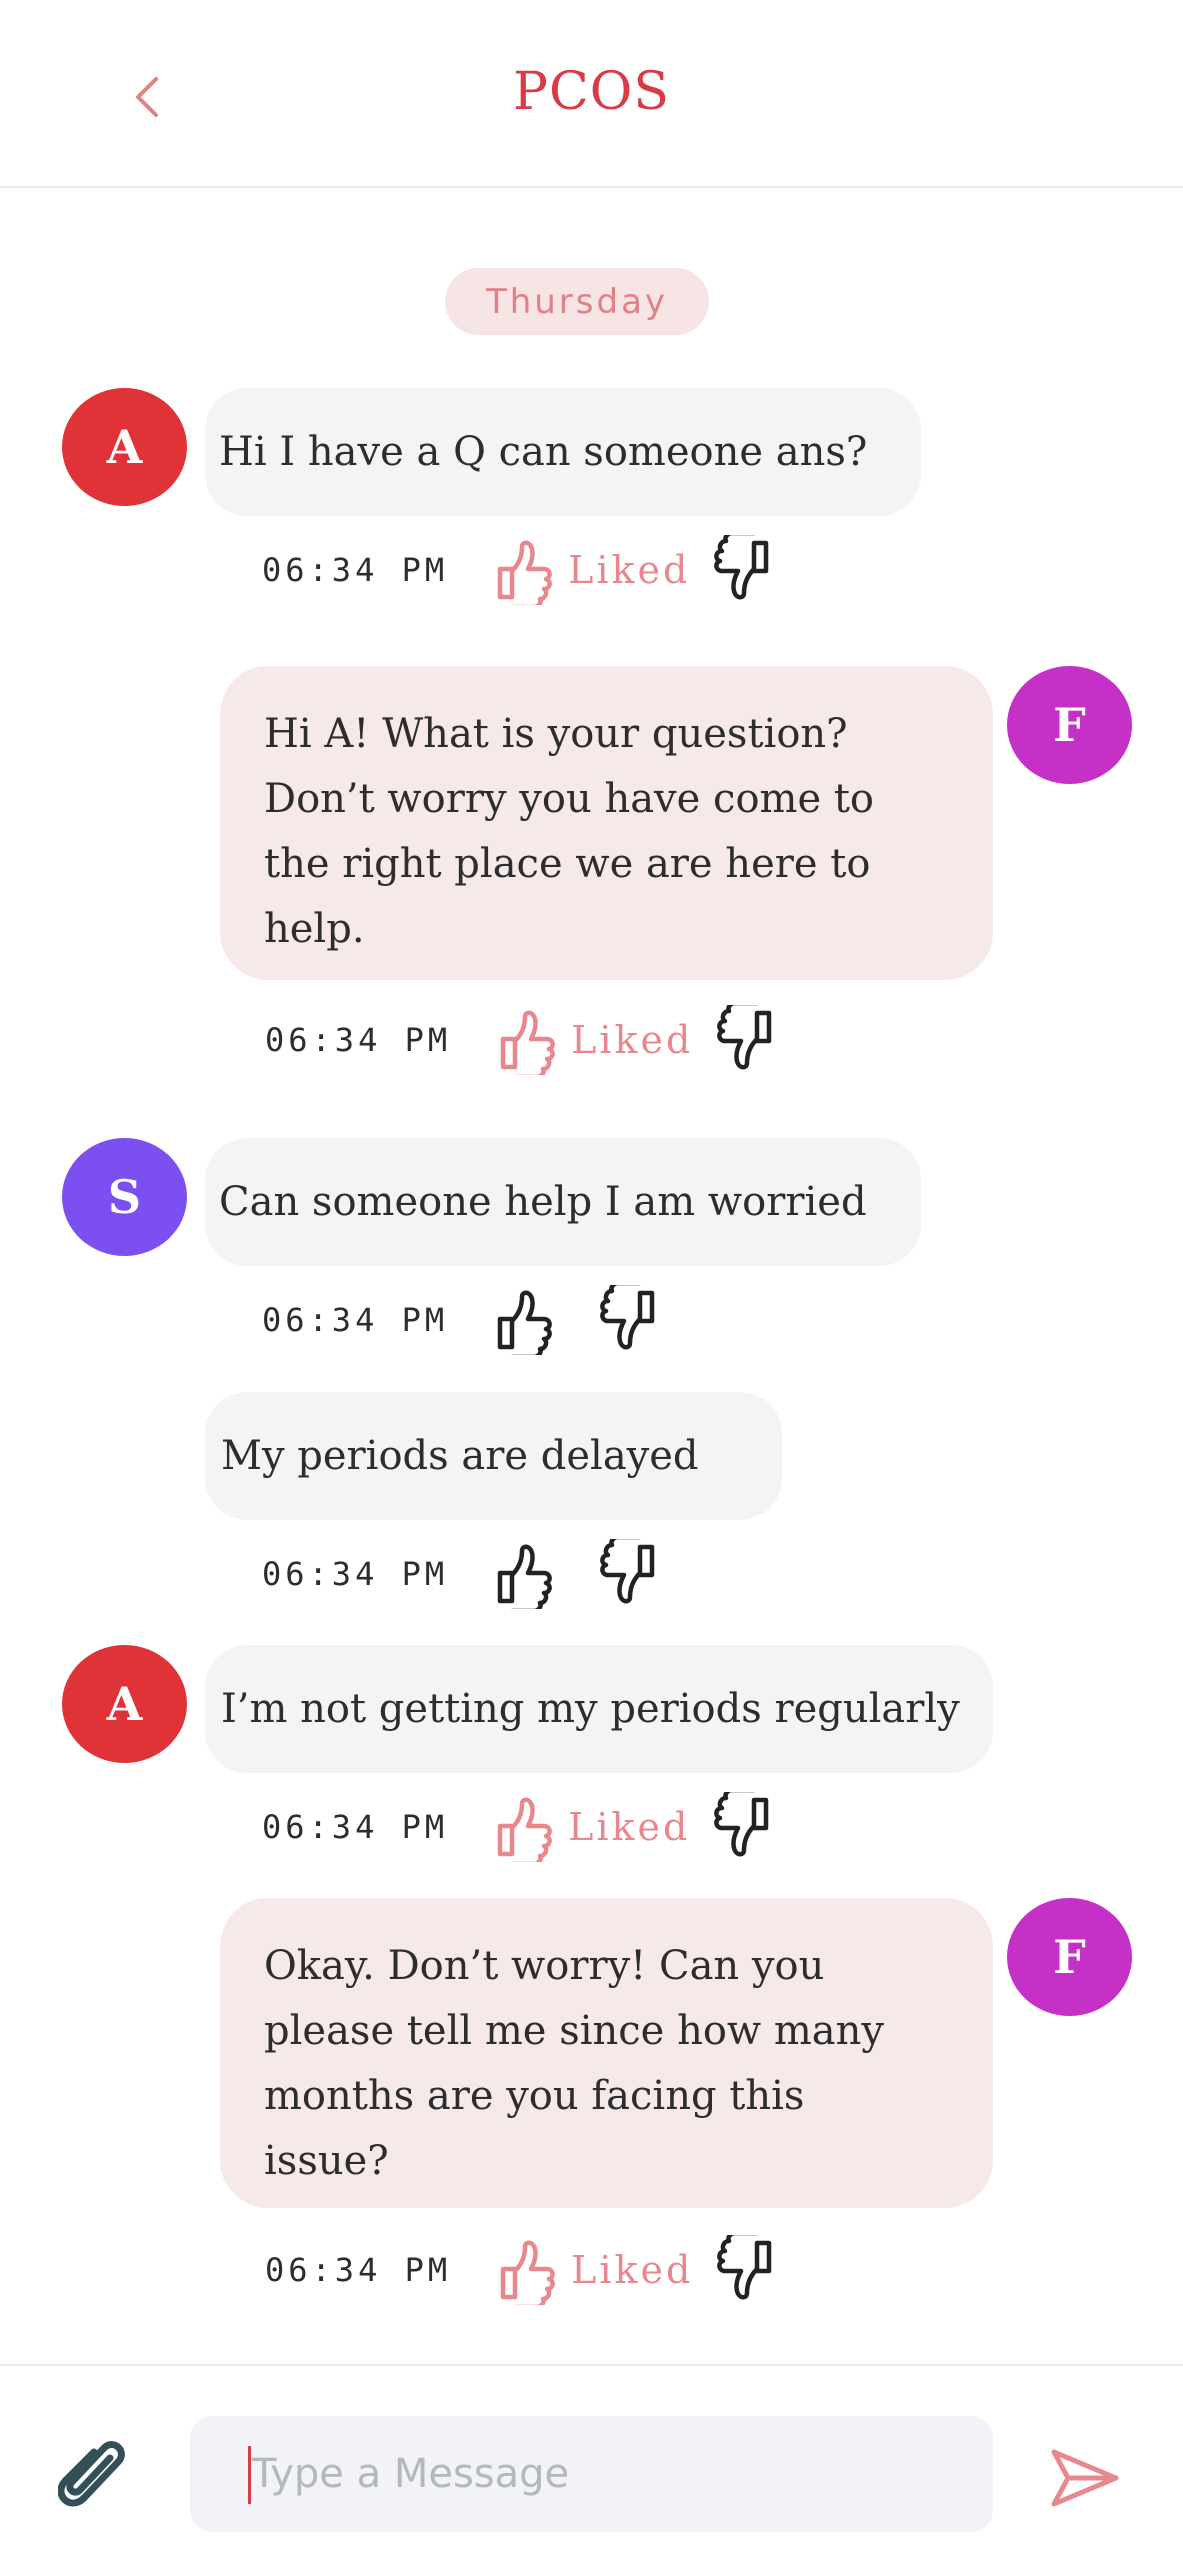 The image size is (1183, 2560). I want to click on text-cursor, so click(249, 2475).